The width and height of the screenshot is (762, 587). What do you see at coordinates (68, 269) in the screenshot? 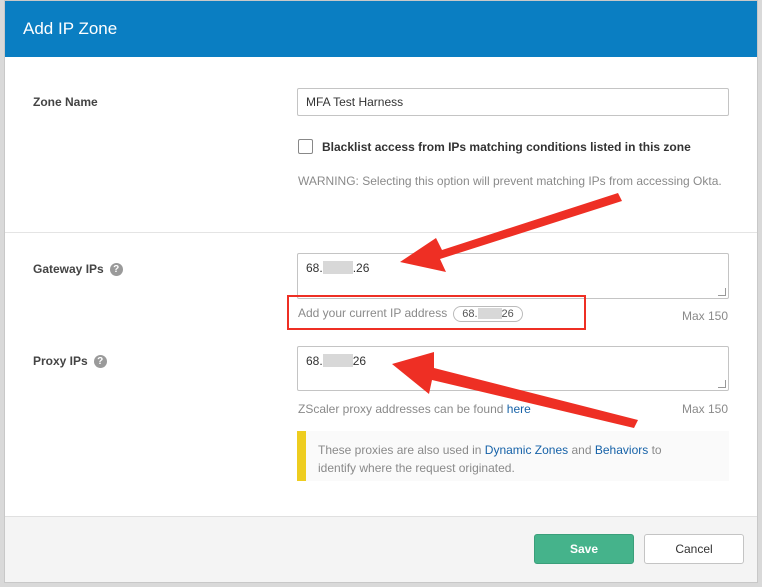
I see `gateway-ips-label-text: Gateway IPs` at bounding box center [68, 269].